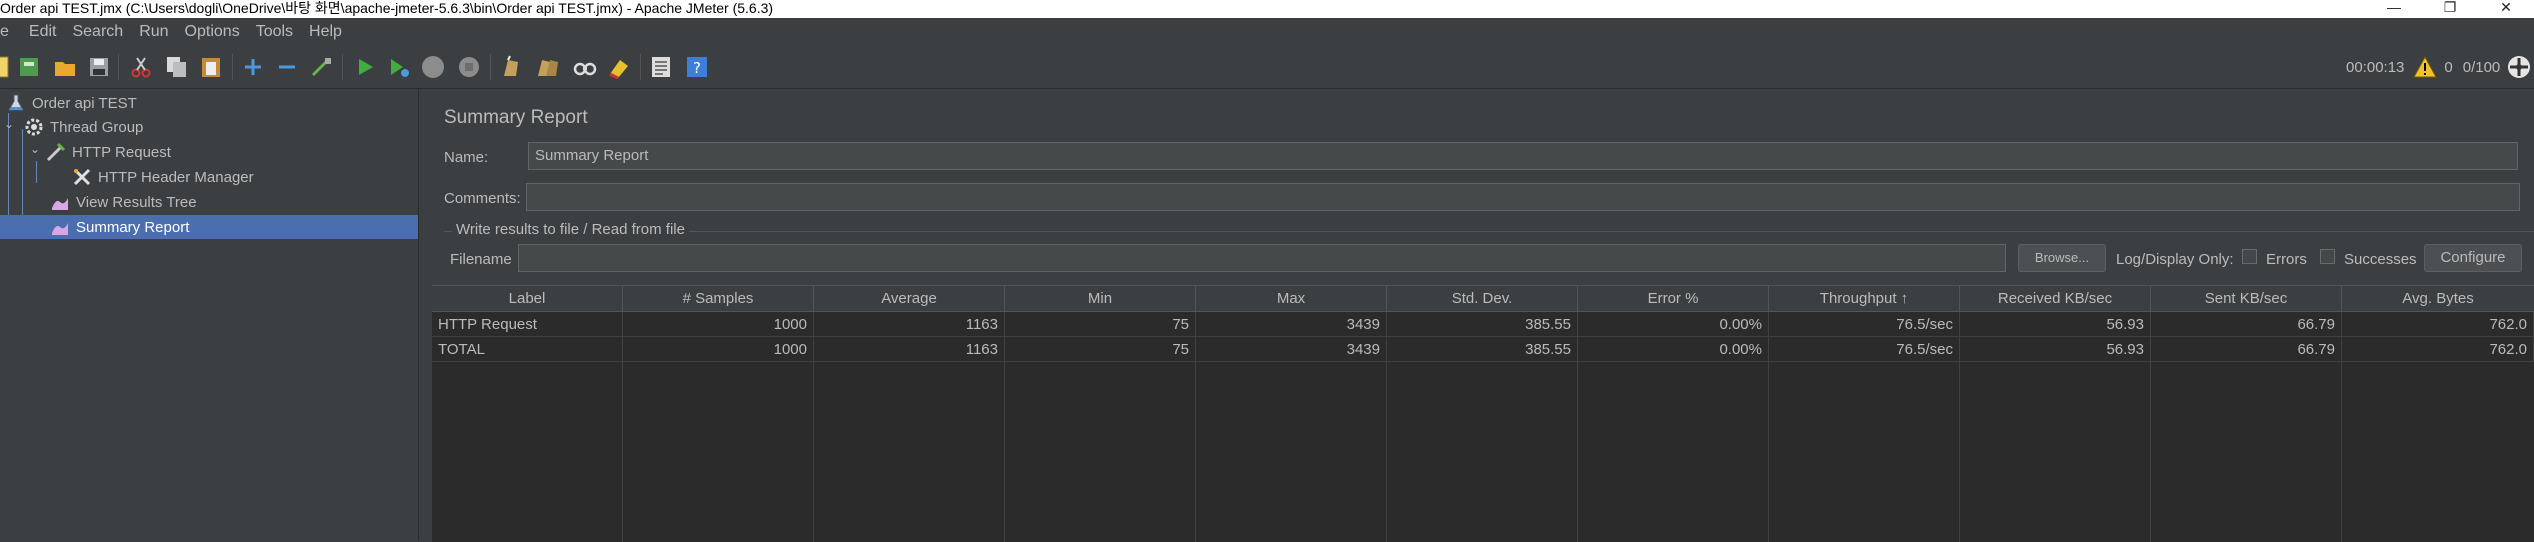  What do you see at coordinates (2473, 258) in the screenshot?
I see `configure-button: Configure` at bounding box center [2473, 258].